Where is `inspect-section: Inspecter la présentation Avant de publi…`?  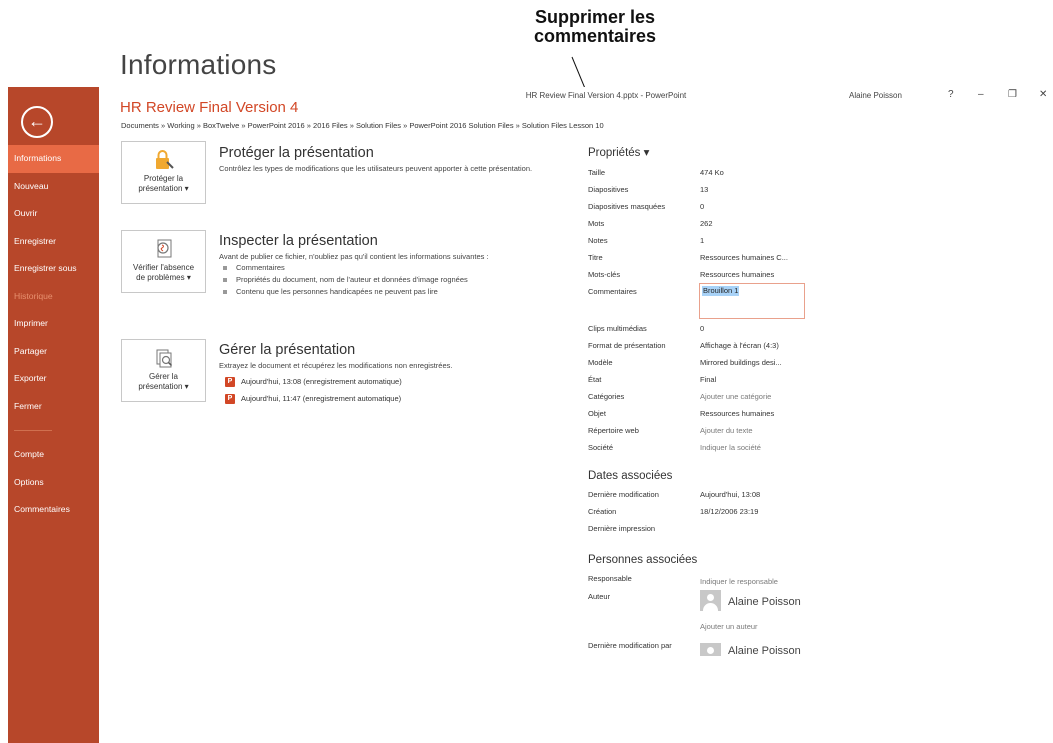
inspect-section: Inspecter la présentation Avant de publi… is located at coordinates (389, 265).